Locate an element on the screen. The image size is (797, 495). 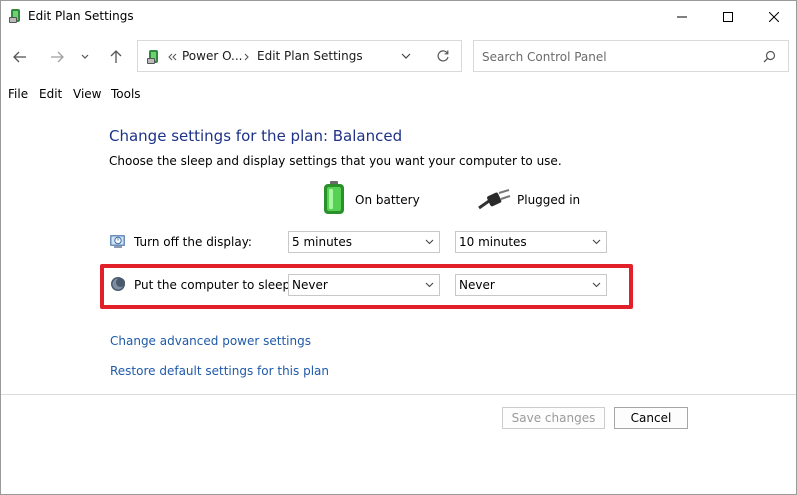
maximize-button is located at coordinates (728, 16).